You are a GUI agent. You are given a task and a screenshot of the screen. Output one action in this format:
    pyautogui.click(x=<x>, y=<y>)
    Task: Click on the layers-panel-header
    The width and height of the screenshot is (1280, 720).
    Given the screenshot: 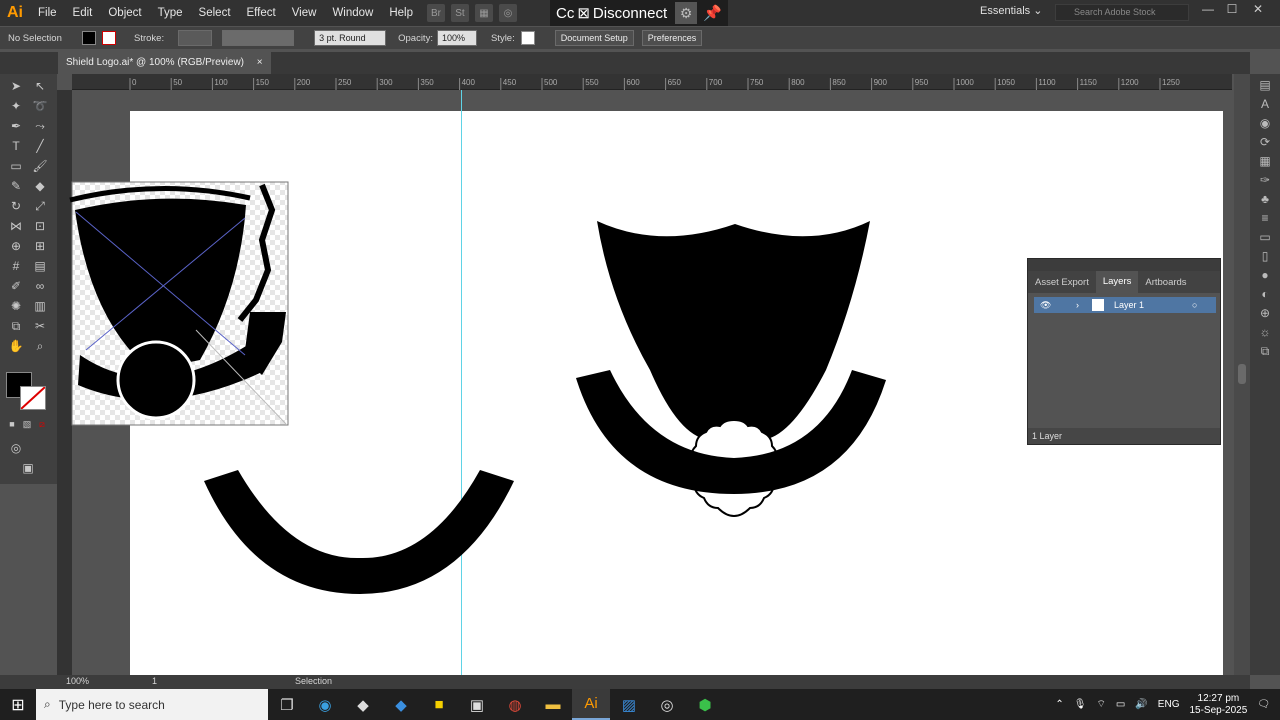 What is the action you would take?
    pyautogui.click(x=1124, y=265)
    